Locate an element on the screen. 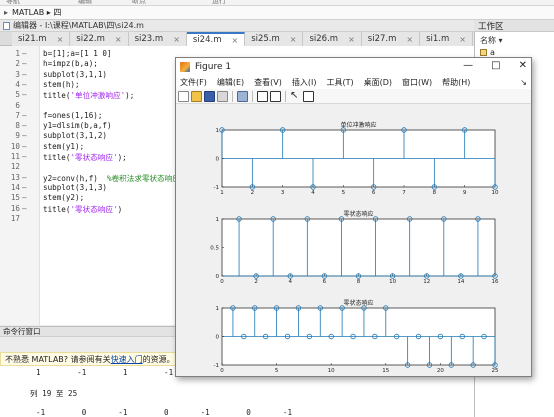 The width and height of the screenshot is (554, 417). current-folder-path: MATLAB ▸ 四 is located at coordinates (36, 12).